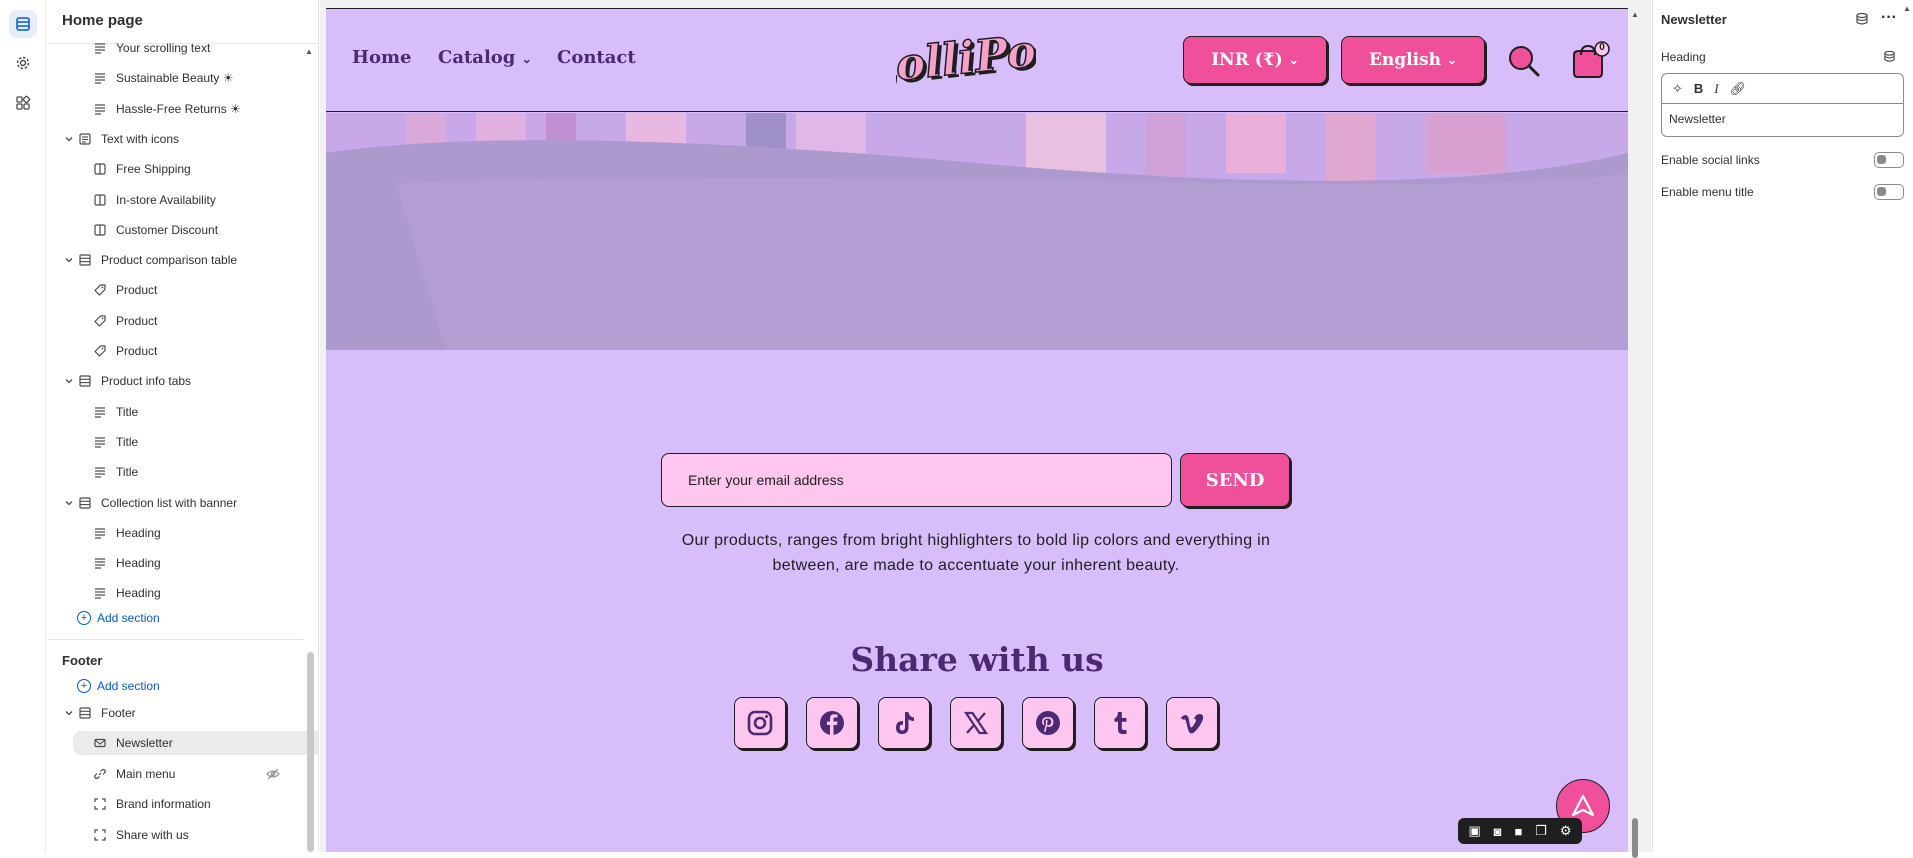 This screenshot has height=858, width=1913. I want to click on social-links-toggle, so click(1889, 160).